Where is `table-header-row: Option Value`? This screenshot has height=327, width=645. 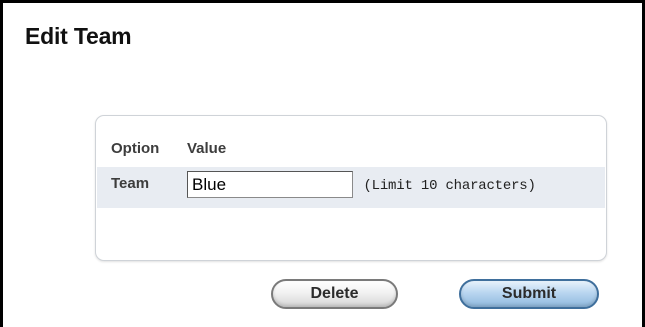 table-header-row: Option Value is located at coordinates (351, 150).